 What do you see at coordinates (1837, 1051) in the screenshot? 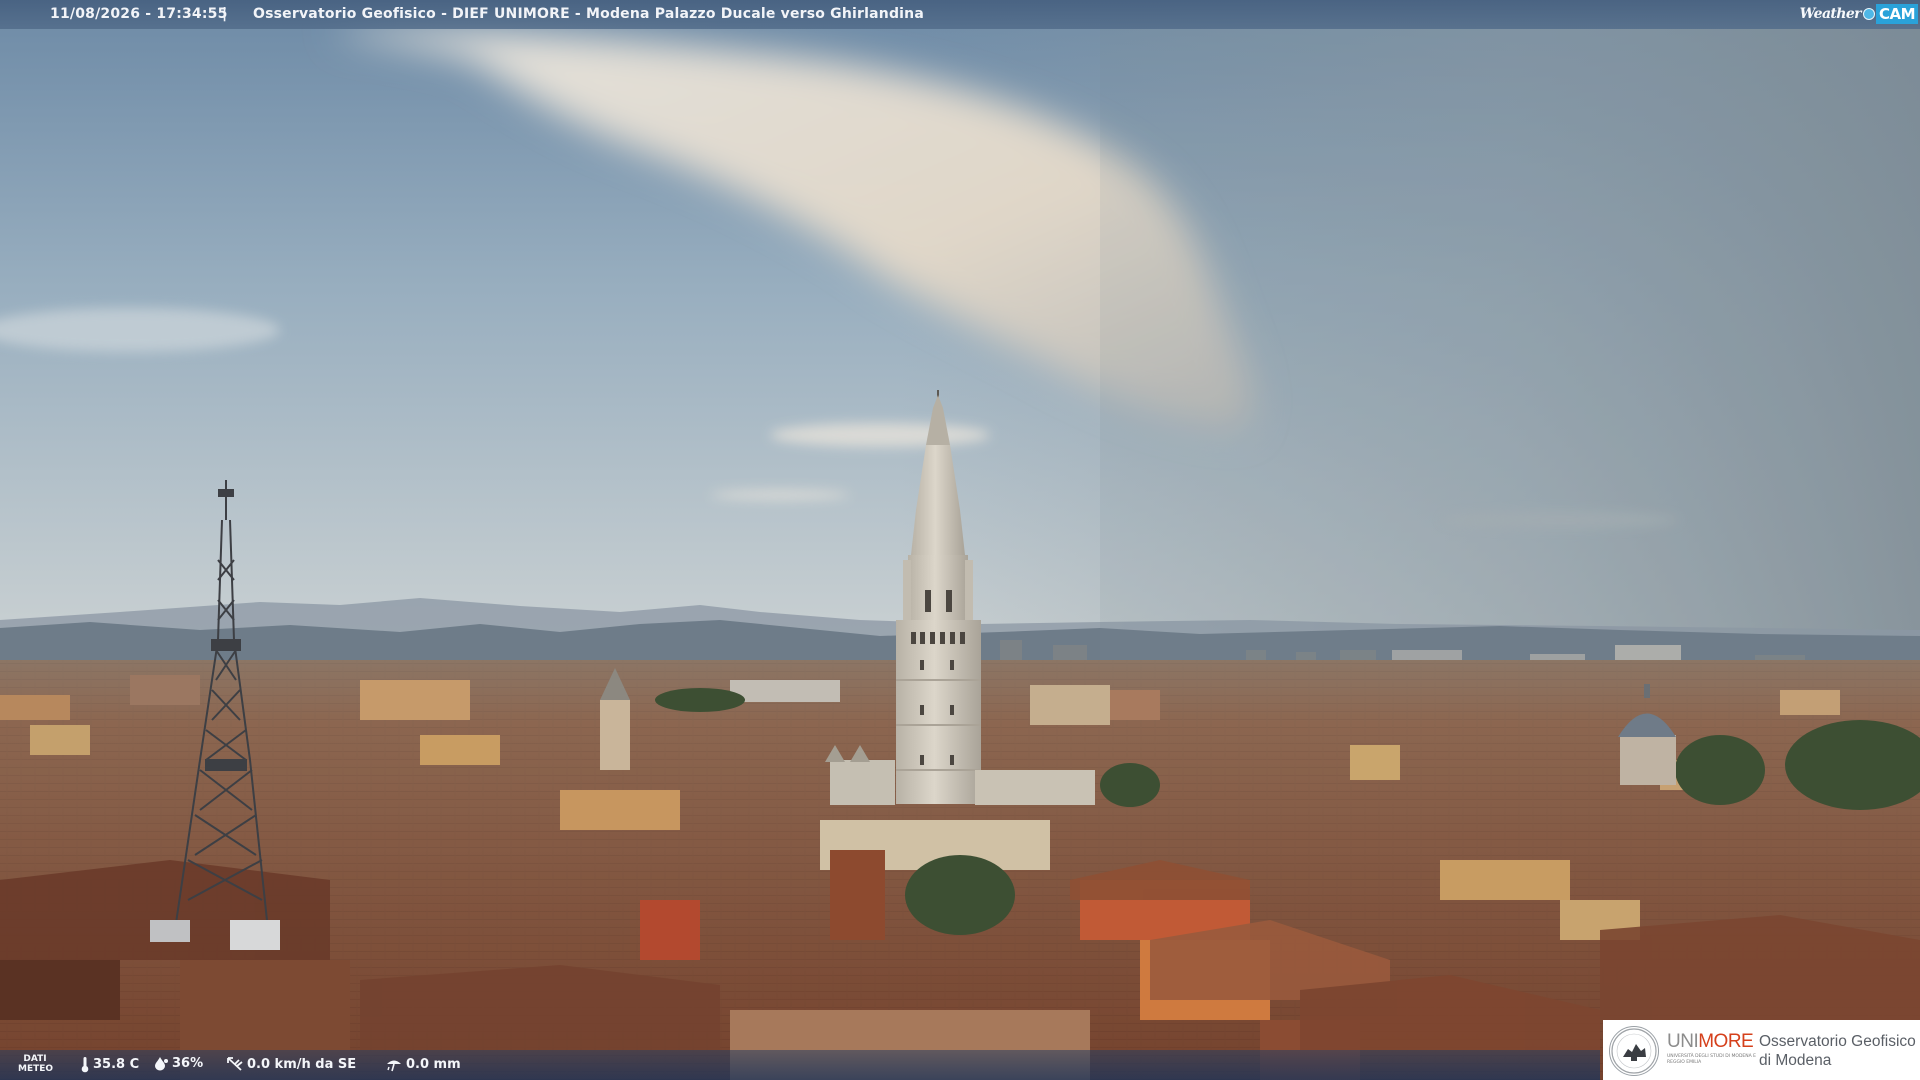
I see `observatory-name: Osservatorio Geofisico di Modena` at bounding box center [1837, 1051].